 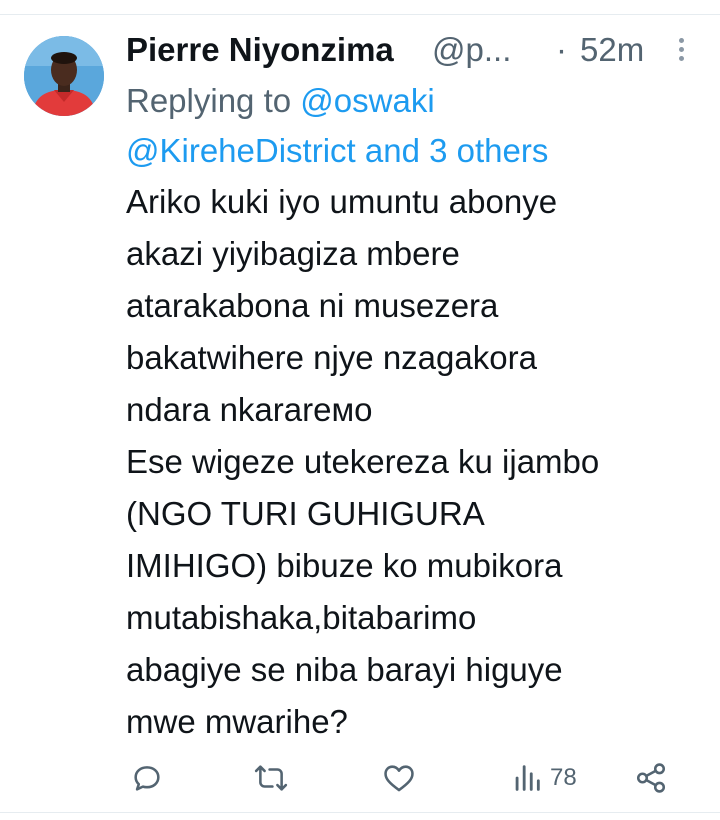 I want to click on reply-button, so click(x=147, y=778).